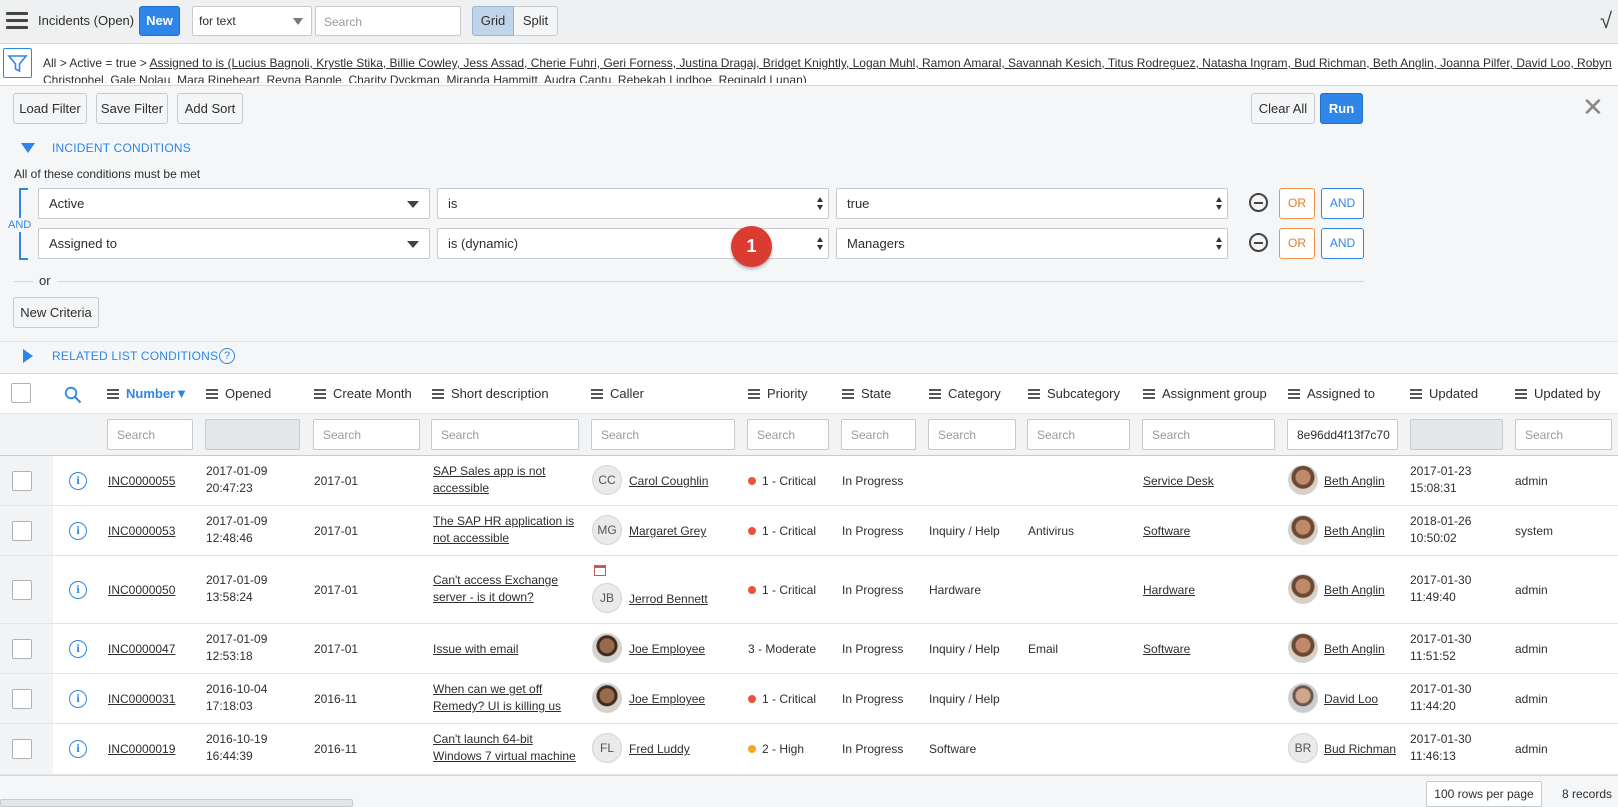  Describe the element at coordinates (50, 108) in the screenshot. I see `load-filter-button: Load Filter` at that location.